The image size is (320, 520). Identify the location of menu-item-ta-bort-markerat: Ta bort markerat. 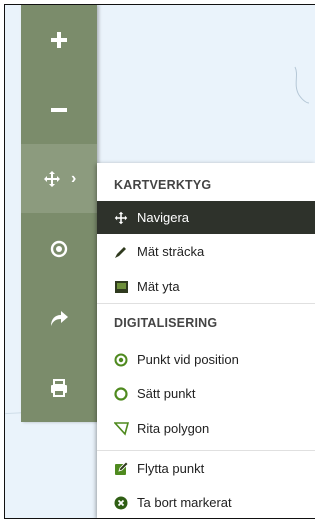
(206, 502).